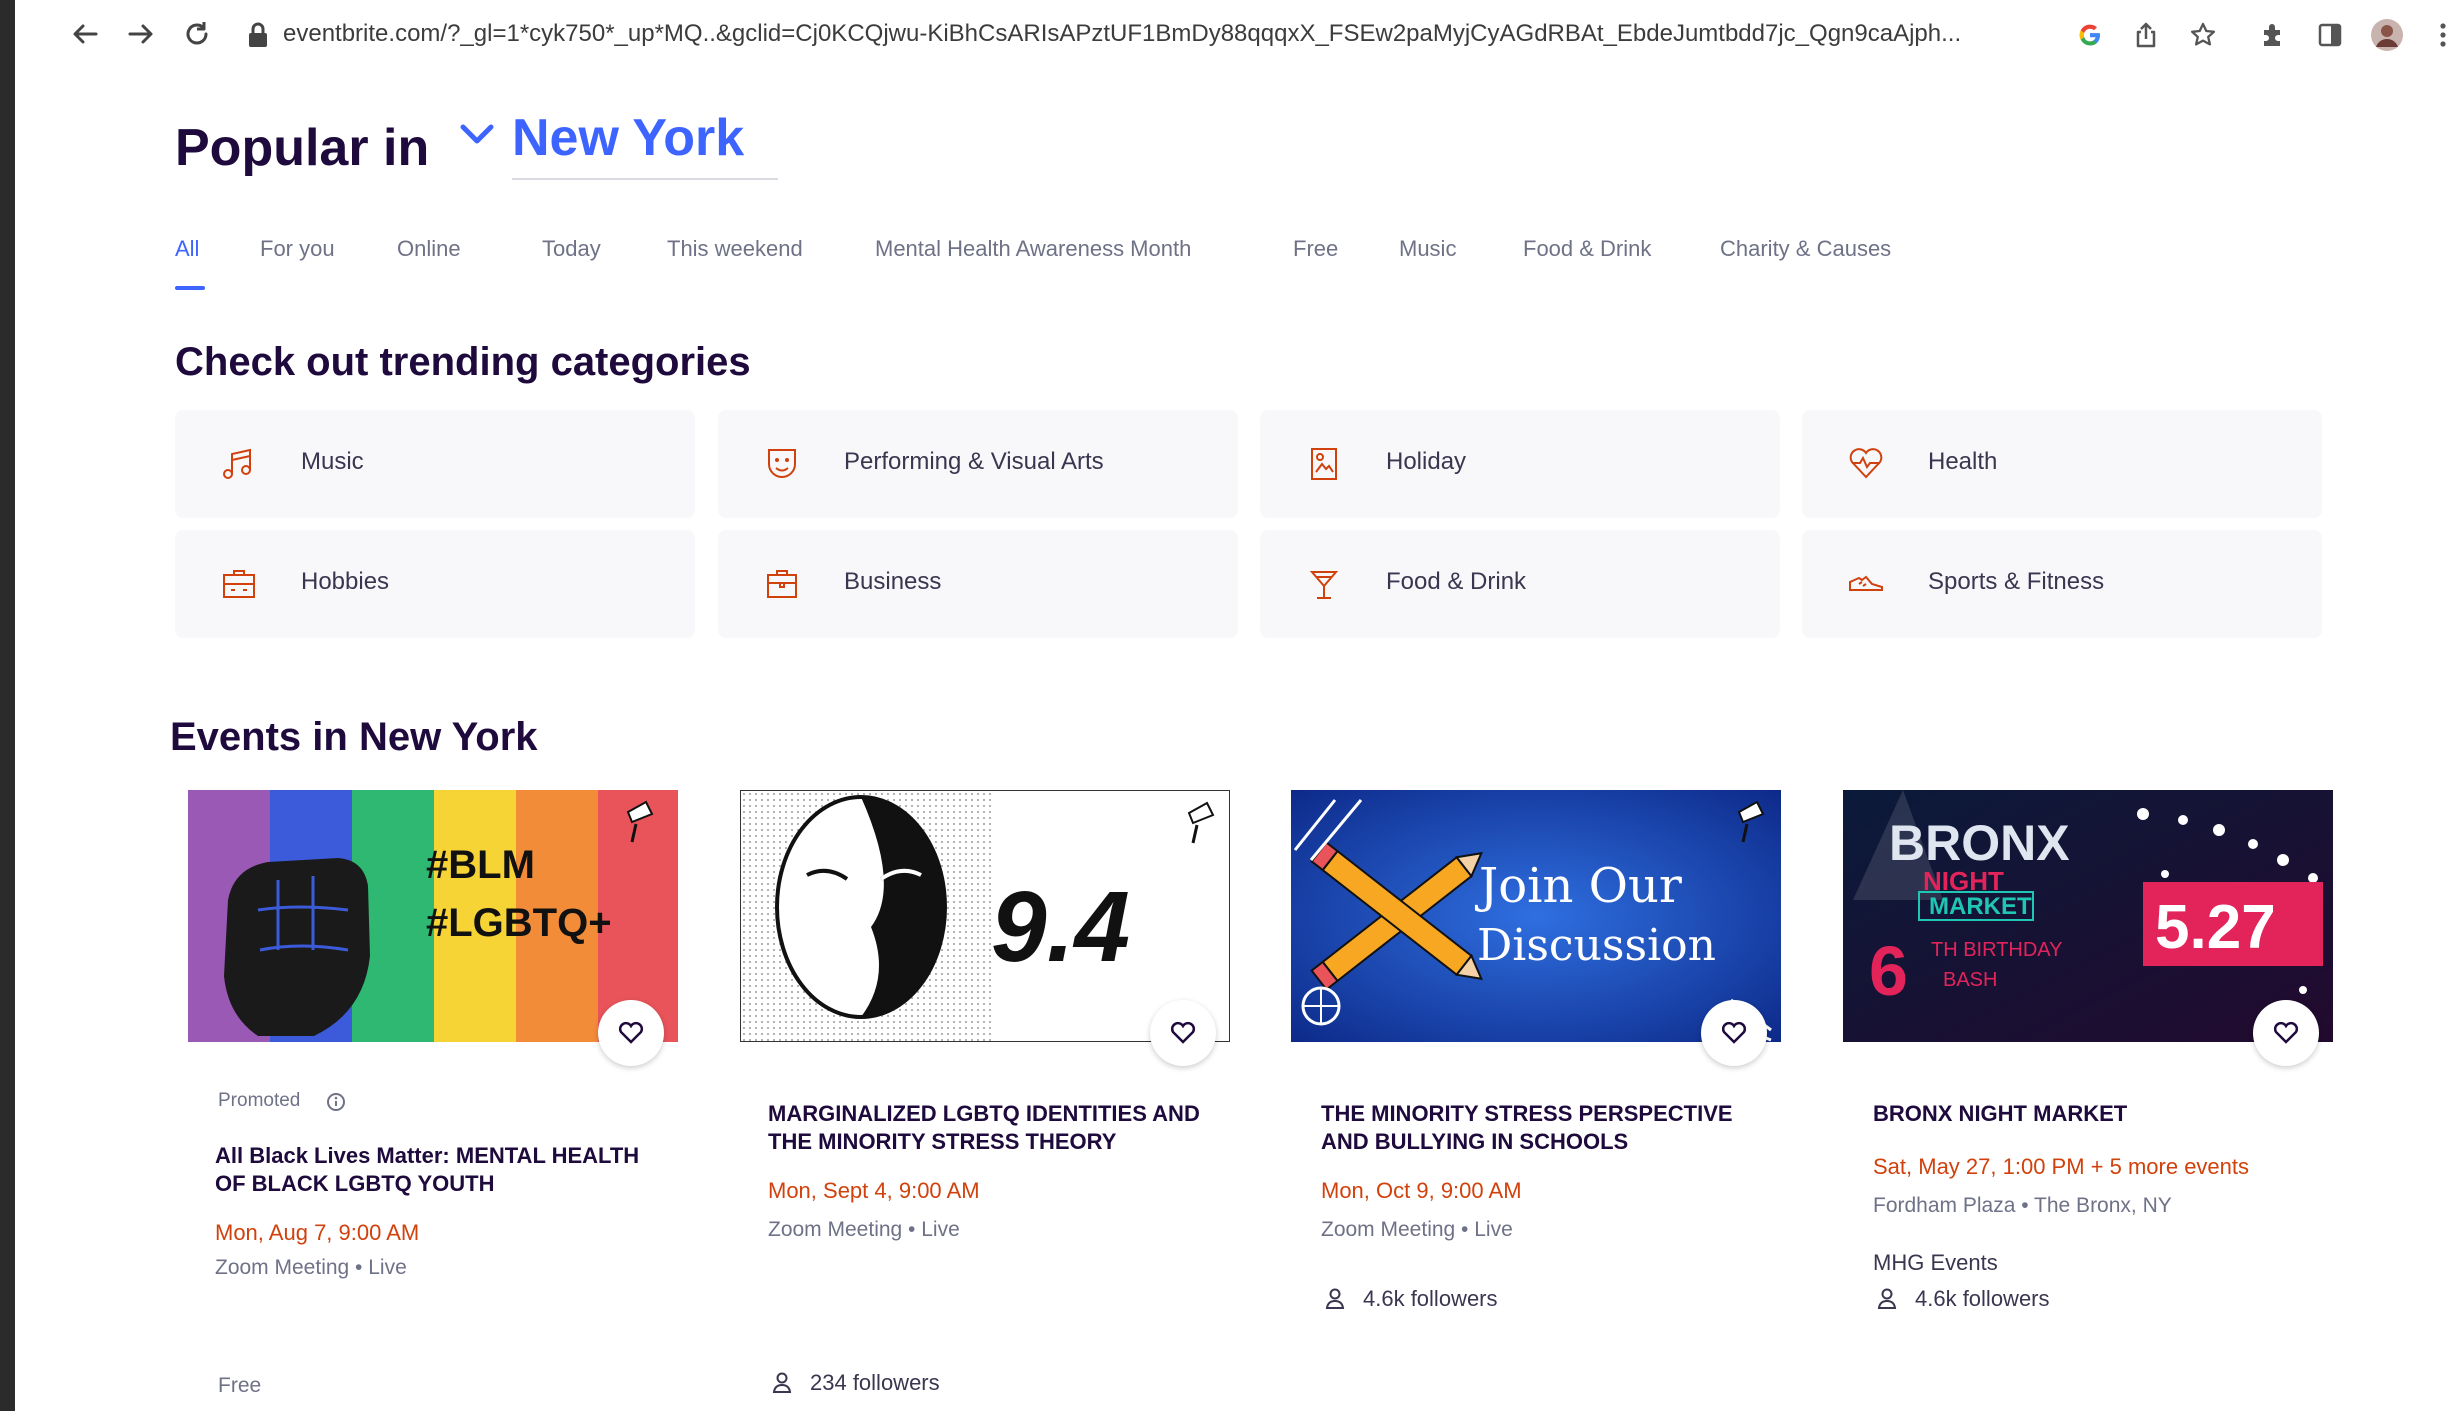  Describe the element at coordinates (782, 584) in the screenshot. I see `briefcase-icon` at that location.